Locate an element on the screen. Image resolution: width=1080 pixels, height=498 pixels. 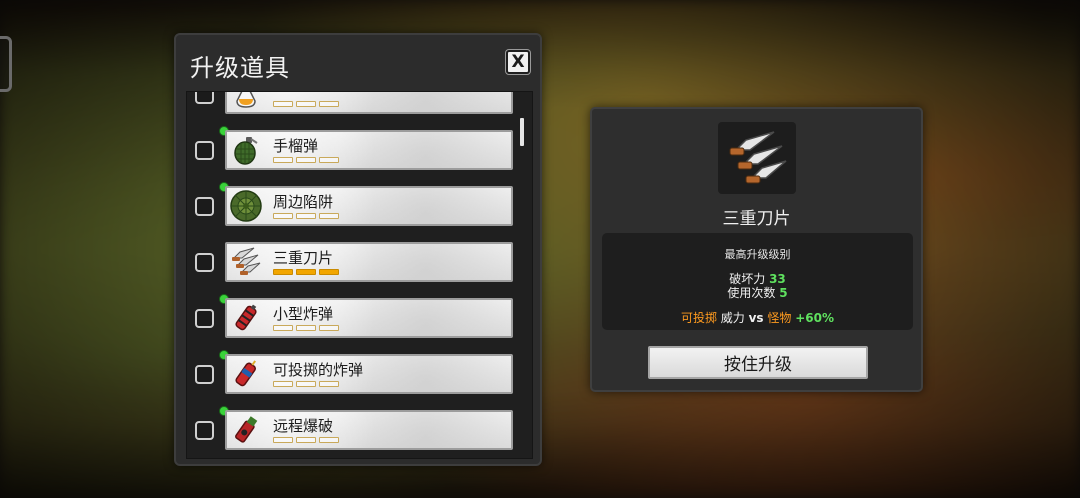
item-name: 小型炸弹 is located at coordinates (303, 314).